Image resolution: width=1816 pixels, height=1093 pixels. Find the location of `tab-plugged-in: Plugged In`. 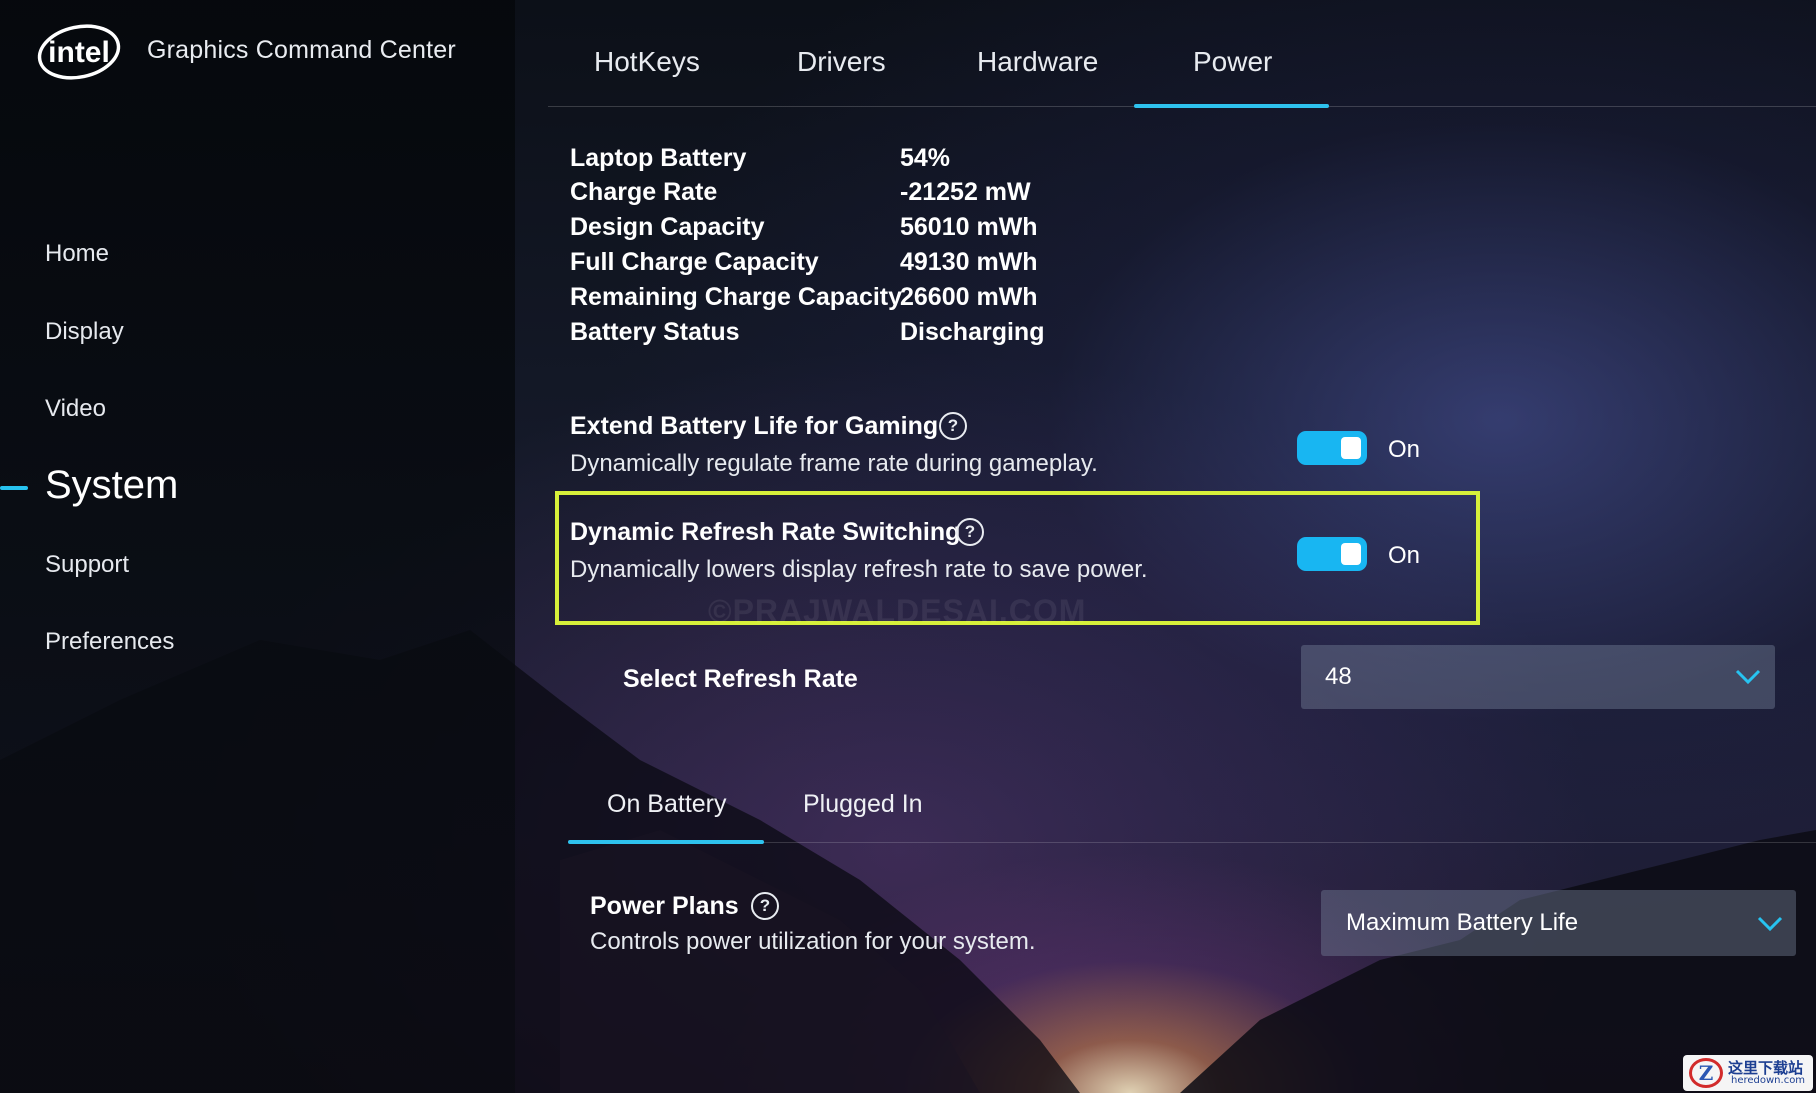

tab-plugged-in: Plugged In is located at coordinates (863, 804).